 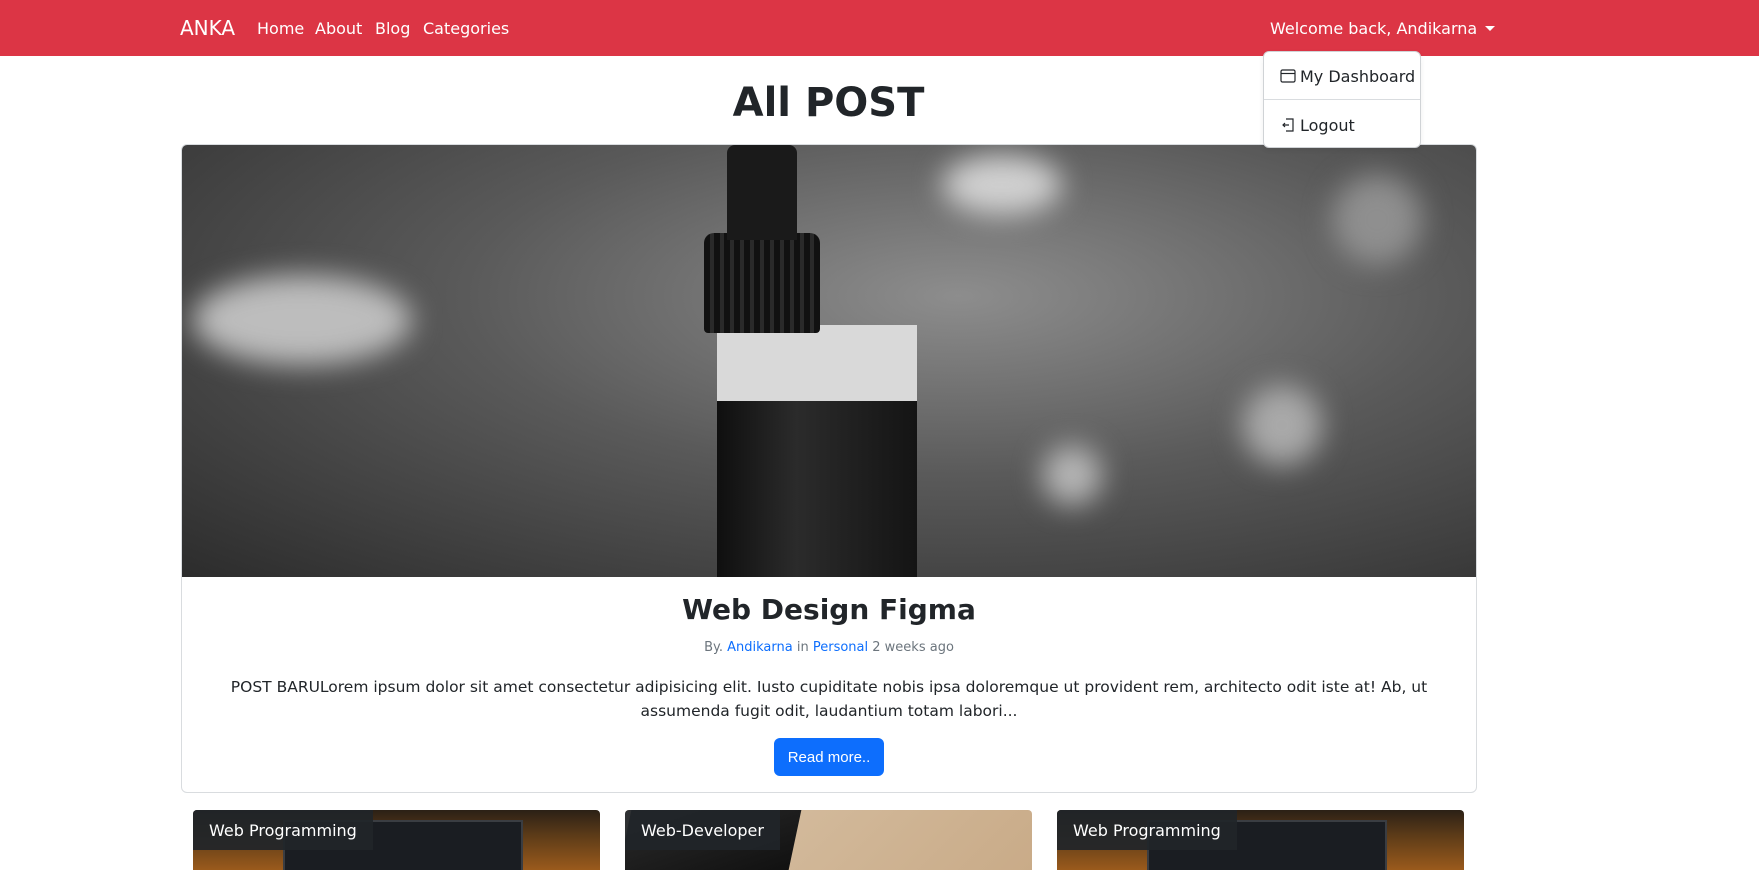 What do you see at coordinates (338, 28) in the screenshot?
I see `nav-link-about: About` at bounding box center [338, 28].